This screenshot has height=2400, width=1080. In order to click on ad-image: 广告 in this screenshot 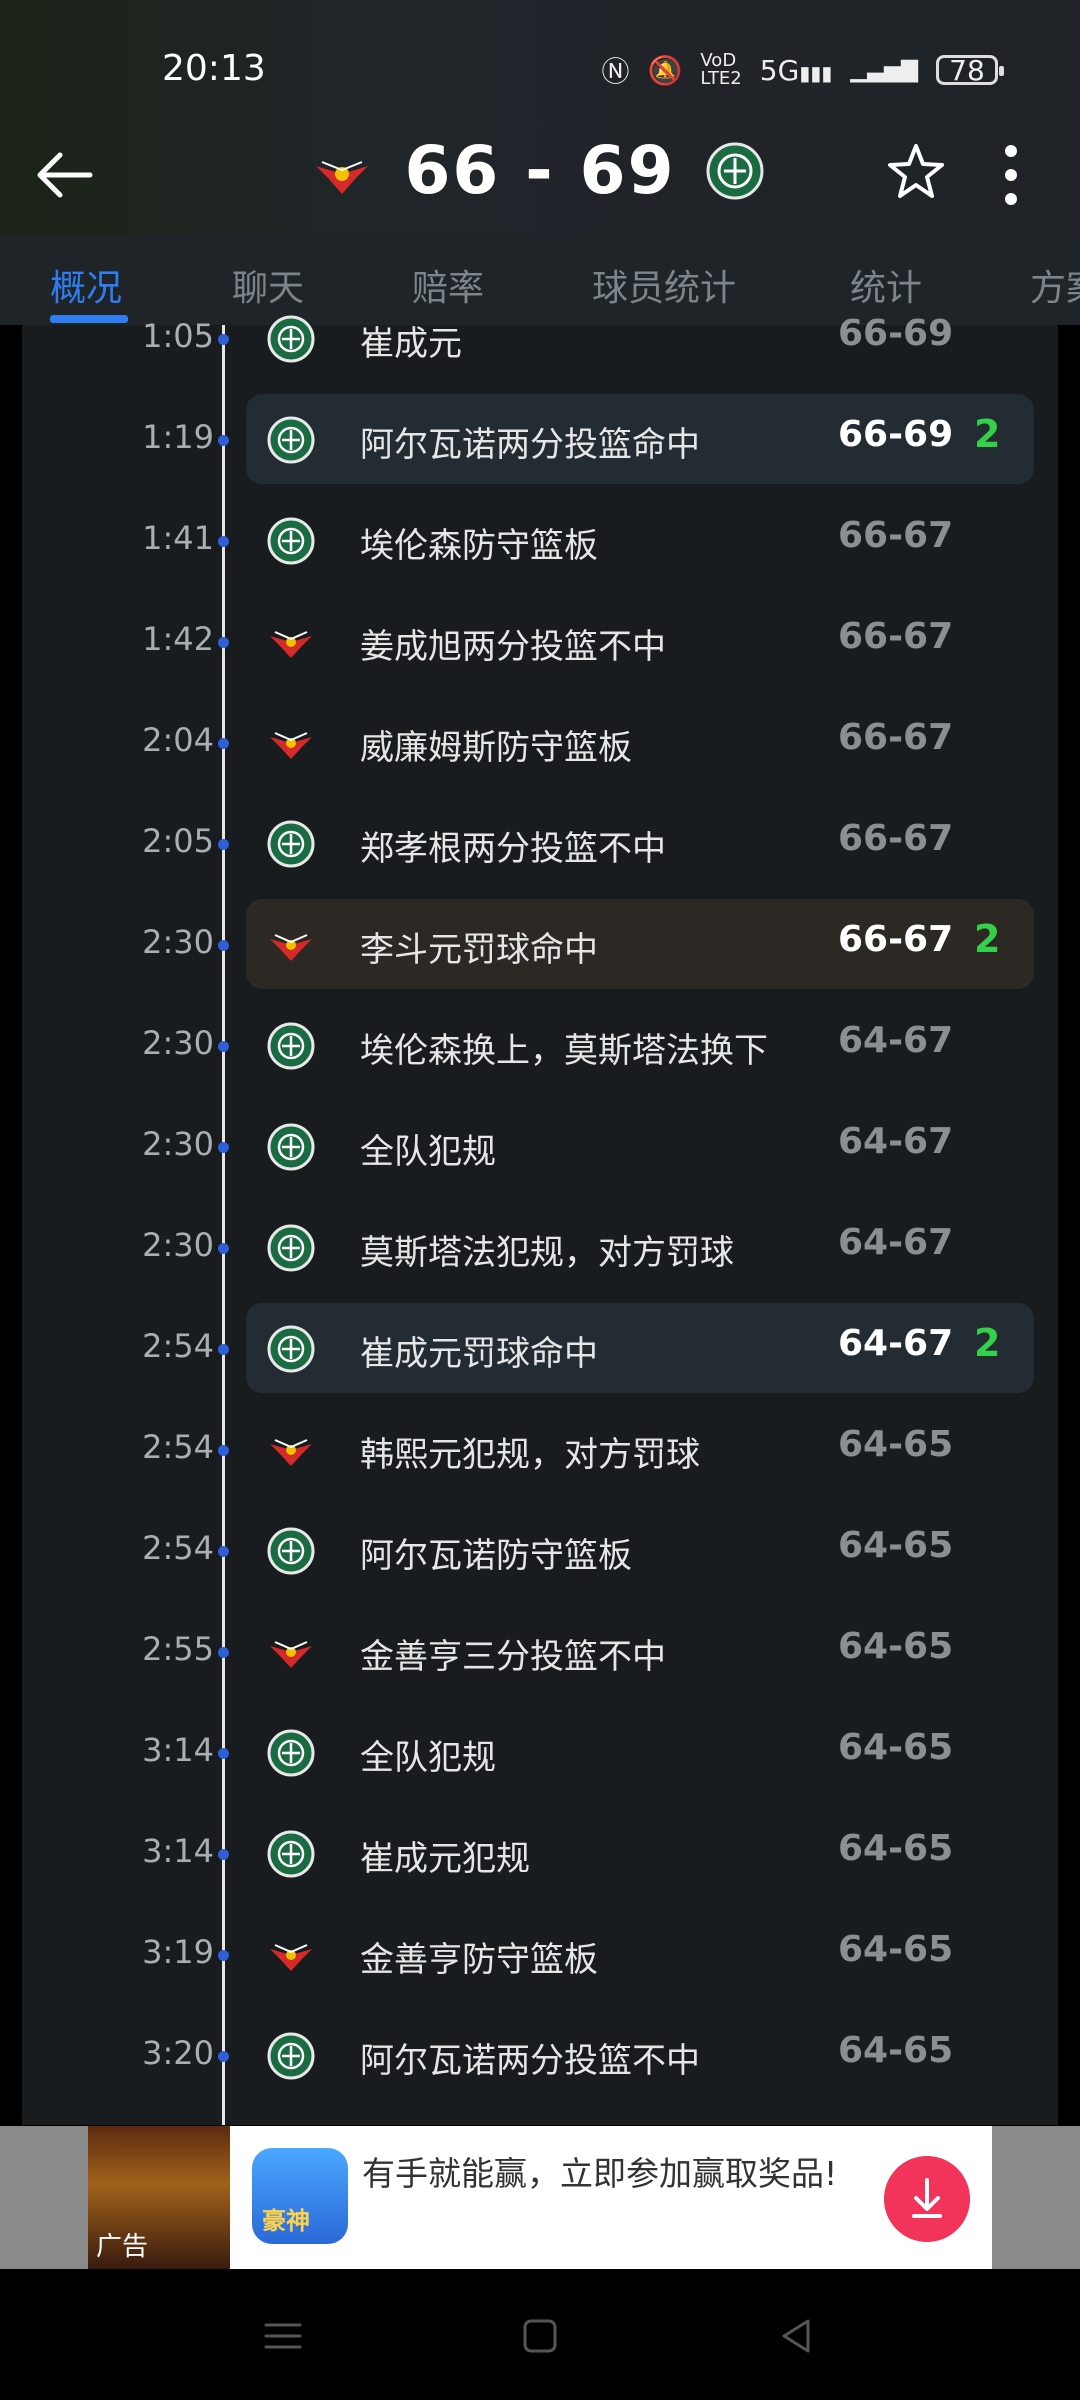, I will do `click(159, 2197)`.